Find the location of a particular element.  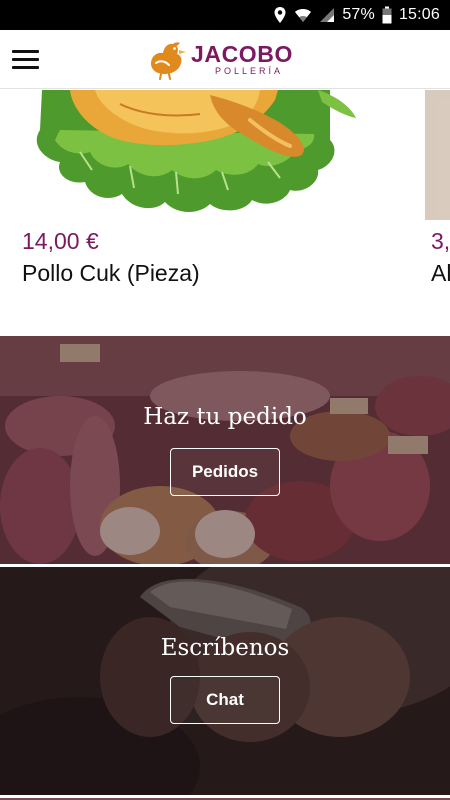

signal-icon is located at coordinates (327, 15).